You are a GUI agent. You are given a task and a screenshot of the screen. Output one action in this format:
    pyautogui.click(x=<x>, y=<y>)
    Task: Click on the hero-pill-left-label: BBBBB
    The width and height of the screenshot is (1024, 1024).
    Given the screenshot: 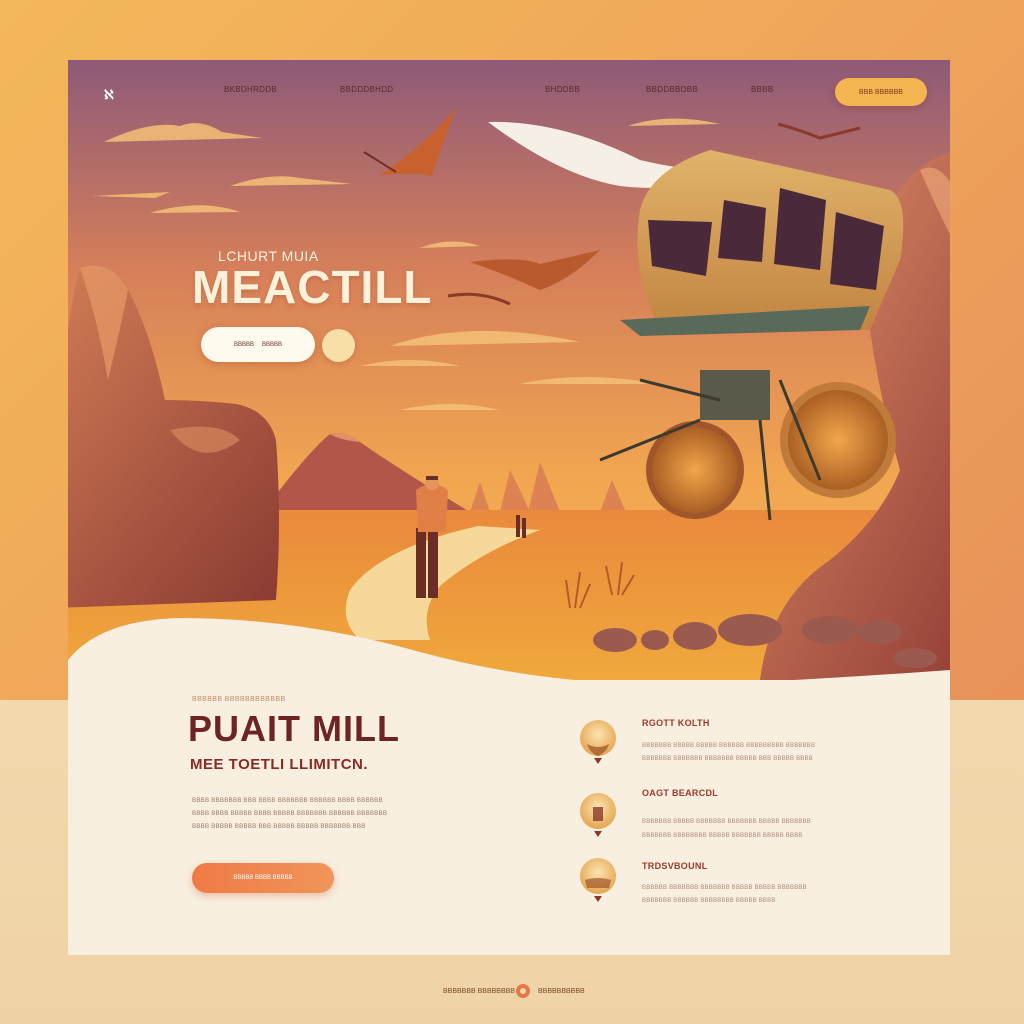 What is the action you would take?
    pyautogui.click(x=243, y=344)
    